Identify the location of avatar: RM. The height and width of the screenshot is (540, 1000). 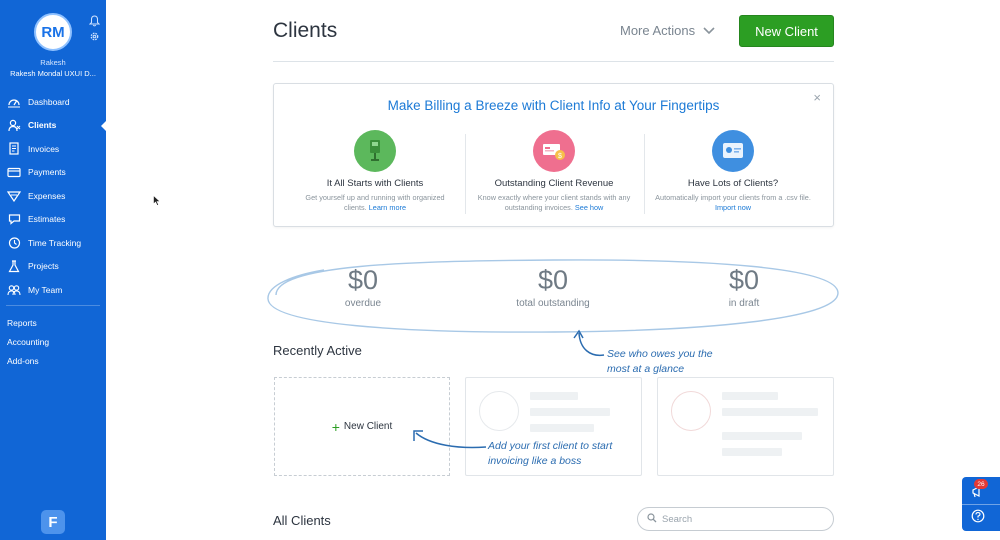
(53, 32).